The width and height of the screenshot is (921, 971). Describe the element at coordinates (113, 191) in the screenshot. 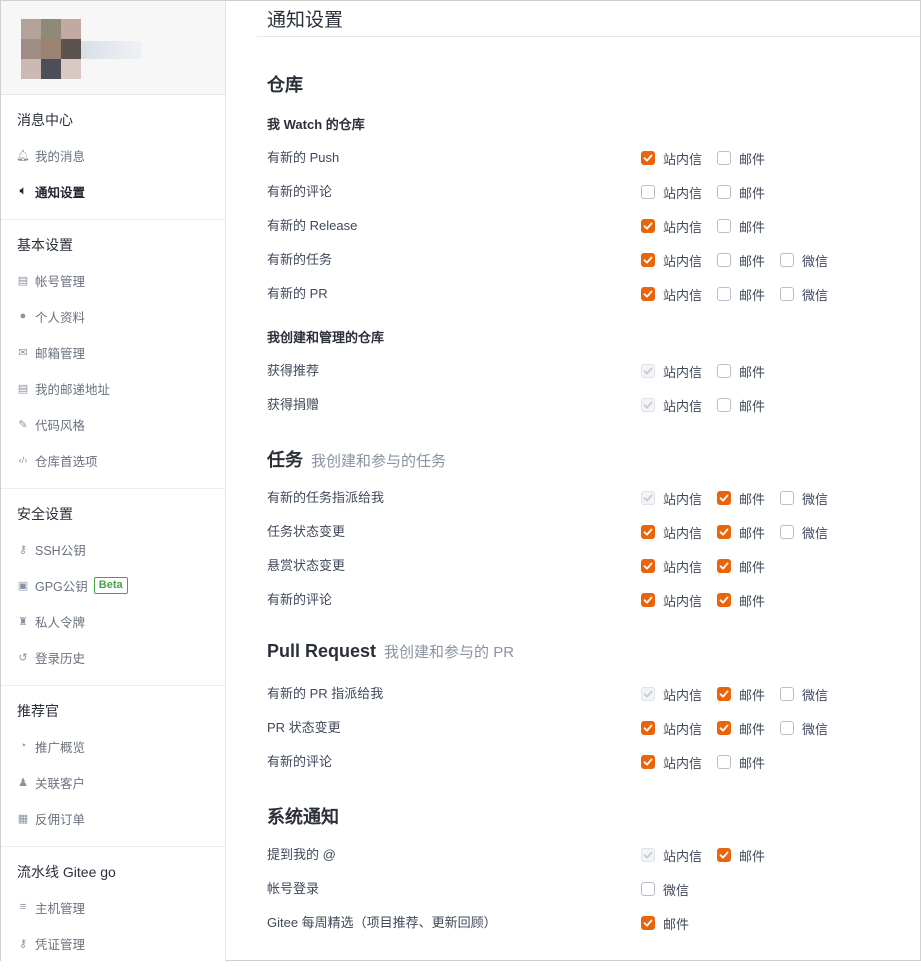

I see `sidebar-item: 🔈︎ 通知设置` at that location.